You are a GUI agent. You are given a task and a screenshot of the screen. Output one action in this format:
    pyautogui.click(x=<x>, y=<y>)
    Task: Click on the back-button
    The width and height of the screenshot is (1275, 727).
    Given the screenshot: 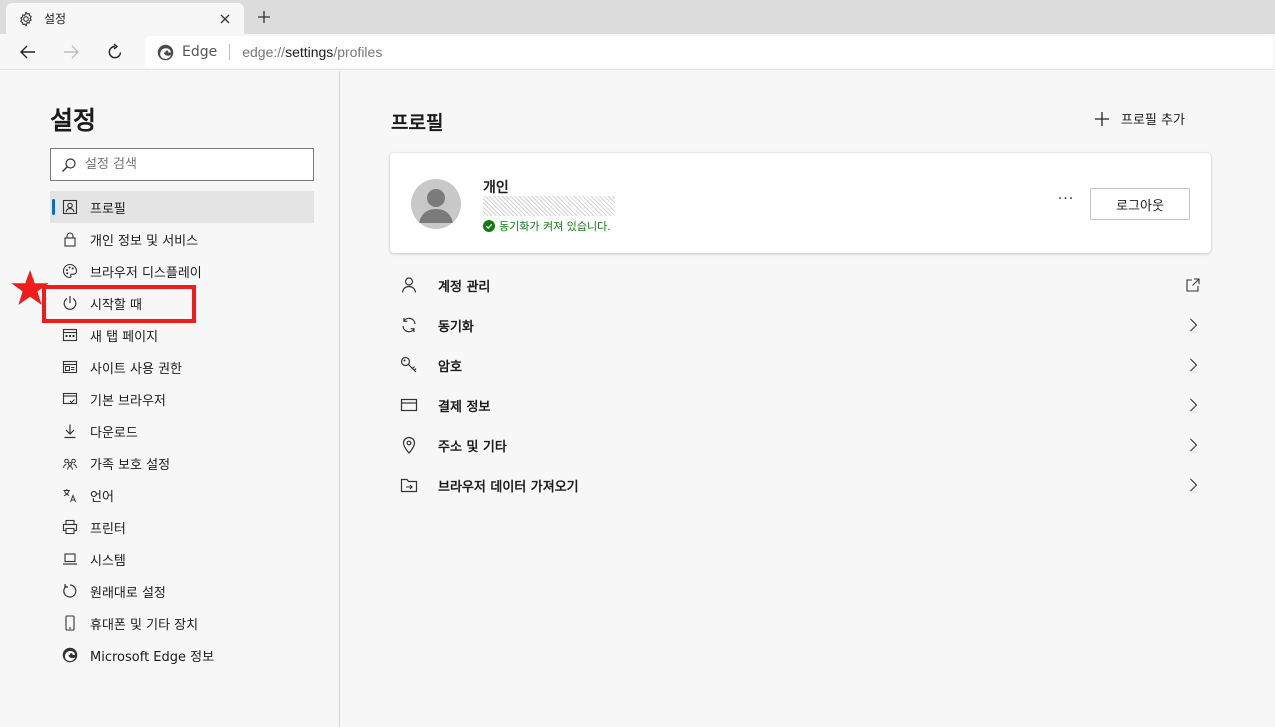 What is the action you would take?
    pyautogui.click(x=28, y=52)
    